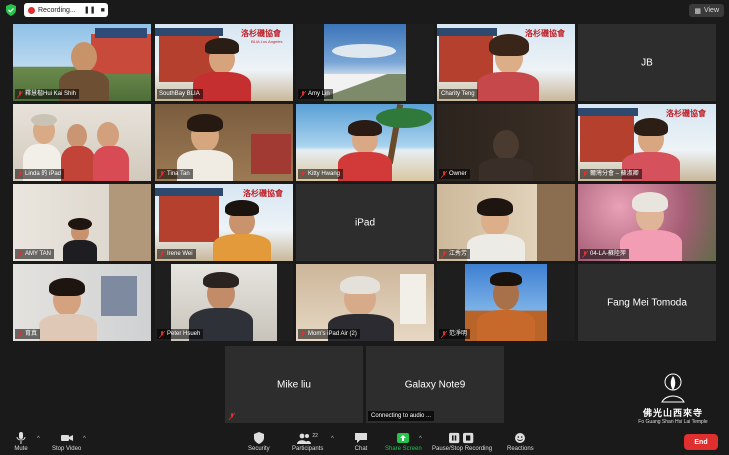 Image resolution: width=729 pixels, height=455 pixels. Describe the element at coordinates (672, 413) in the screenshot. I see `temple-name-cn: 佛光山西來寺` at that location.